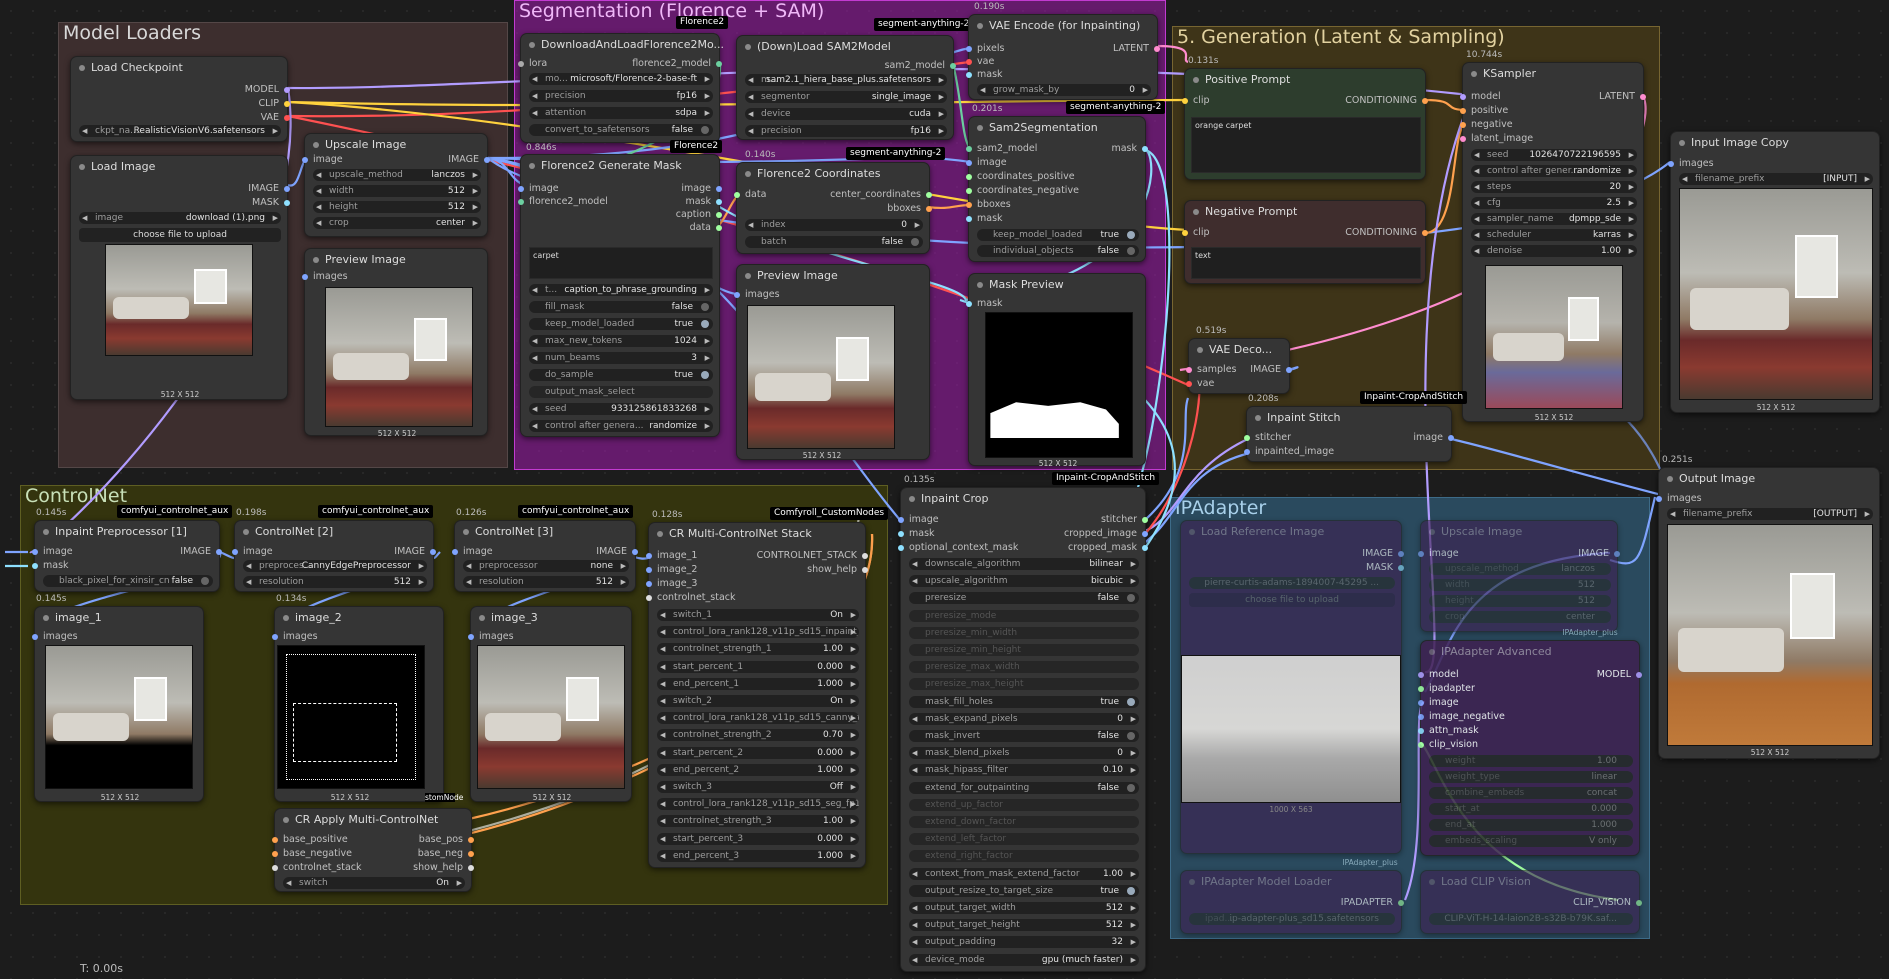 The width and height of the screenshot is (1889, 979). What do you see at coordinates (1446, 689) in the screenshot?
I see `in-ipadapter: ipadapter` at bounding box center [1446, 689].